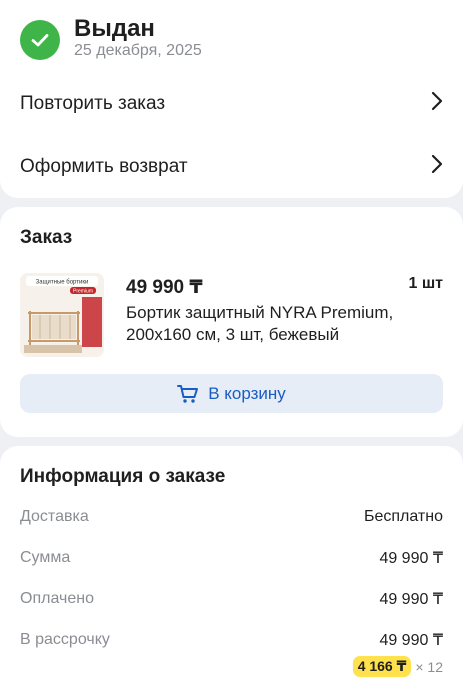 This screenshot has width=463, height=699. I want to click on info-row-paid: Оплачено 49 990 ₸, so click(231, 599).